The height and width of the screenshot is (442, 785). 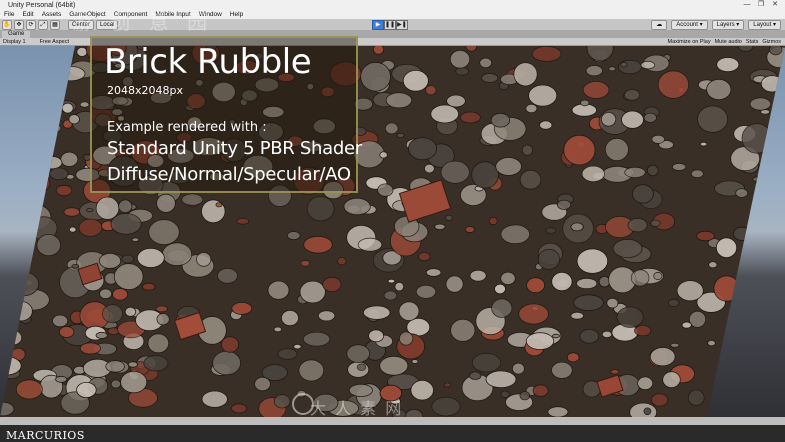 What do you see at coordinates (402, 25) in the screenshot?
I see `step-button: ▶❚` at bounding box center [402, 25].